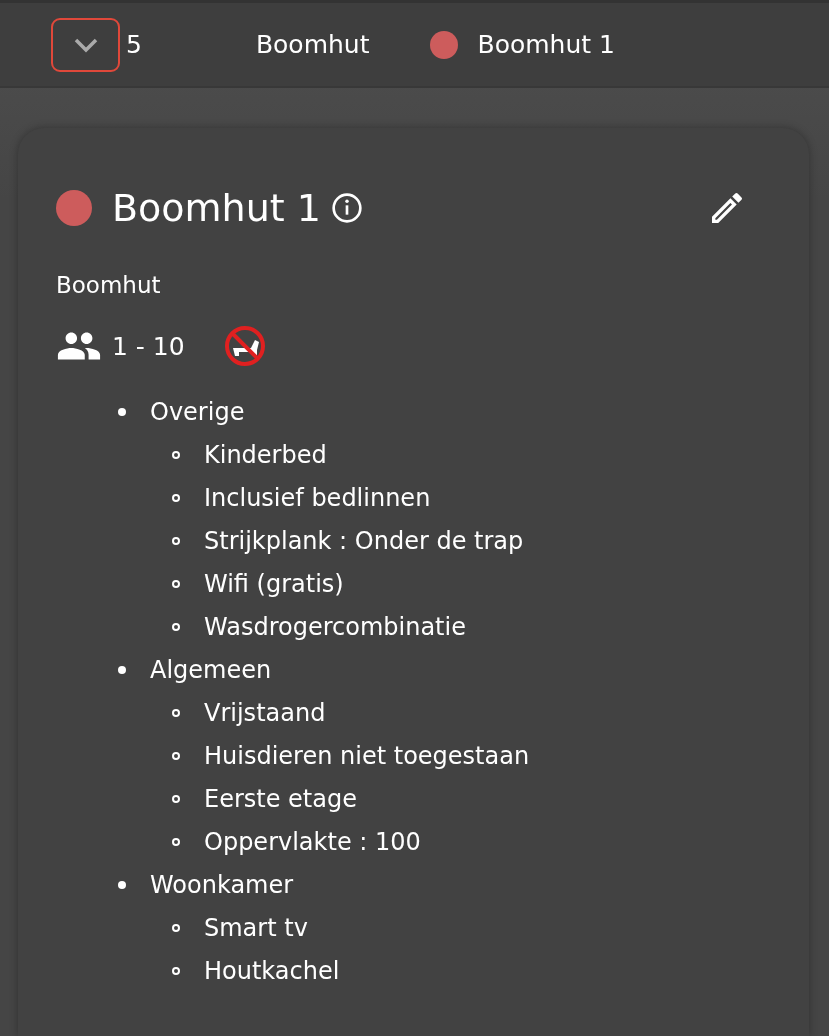  What do you see at coordinates (134, 44) in the screenshot?
I see `count: 5` at bounding box center [134, 44].